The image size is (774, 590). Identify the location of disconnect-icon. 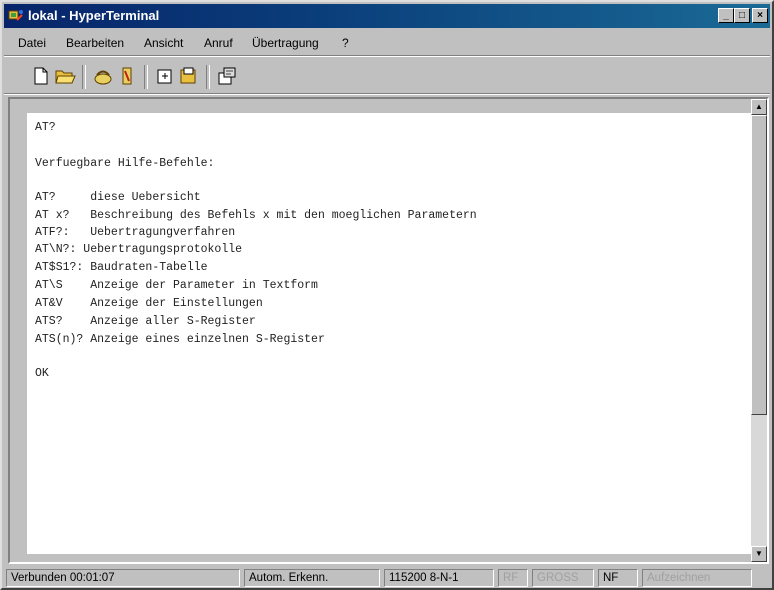
(127, 76).